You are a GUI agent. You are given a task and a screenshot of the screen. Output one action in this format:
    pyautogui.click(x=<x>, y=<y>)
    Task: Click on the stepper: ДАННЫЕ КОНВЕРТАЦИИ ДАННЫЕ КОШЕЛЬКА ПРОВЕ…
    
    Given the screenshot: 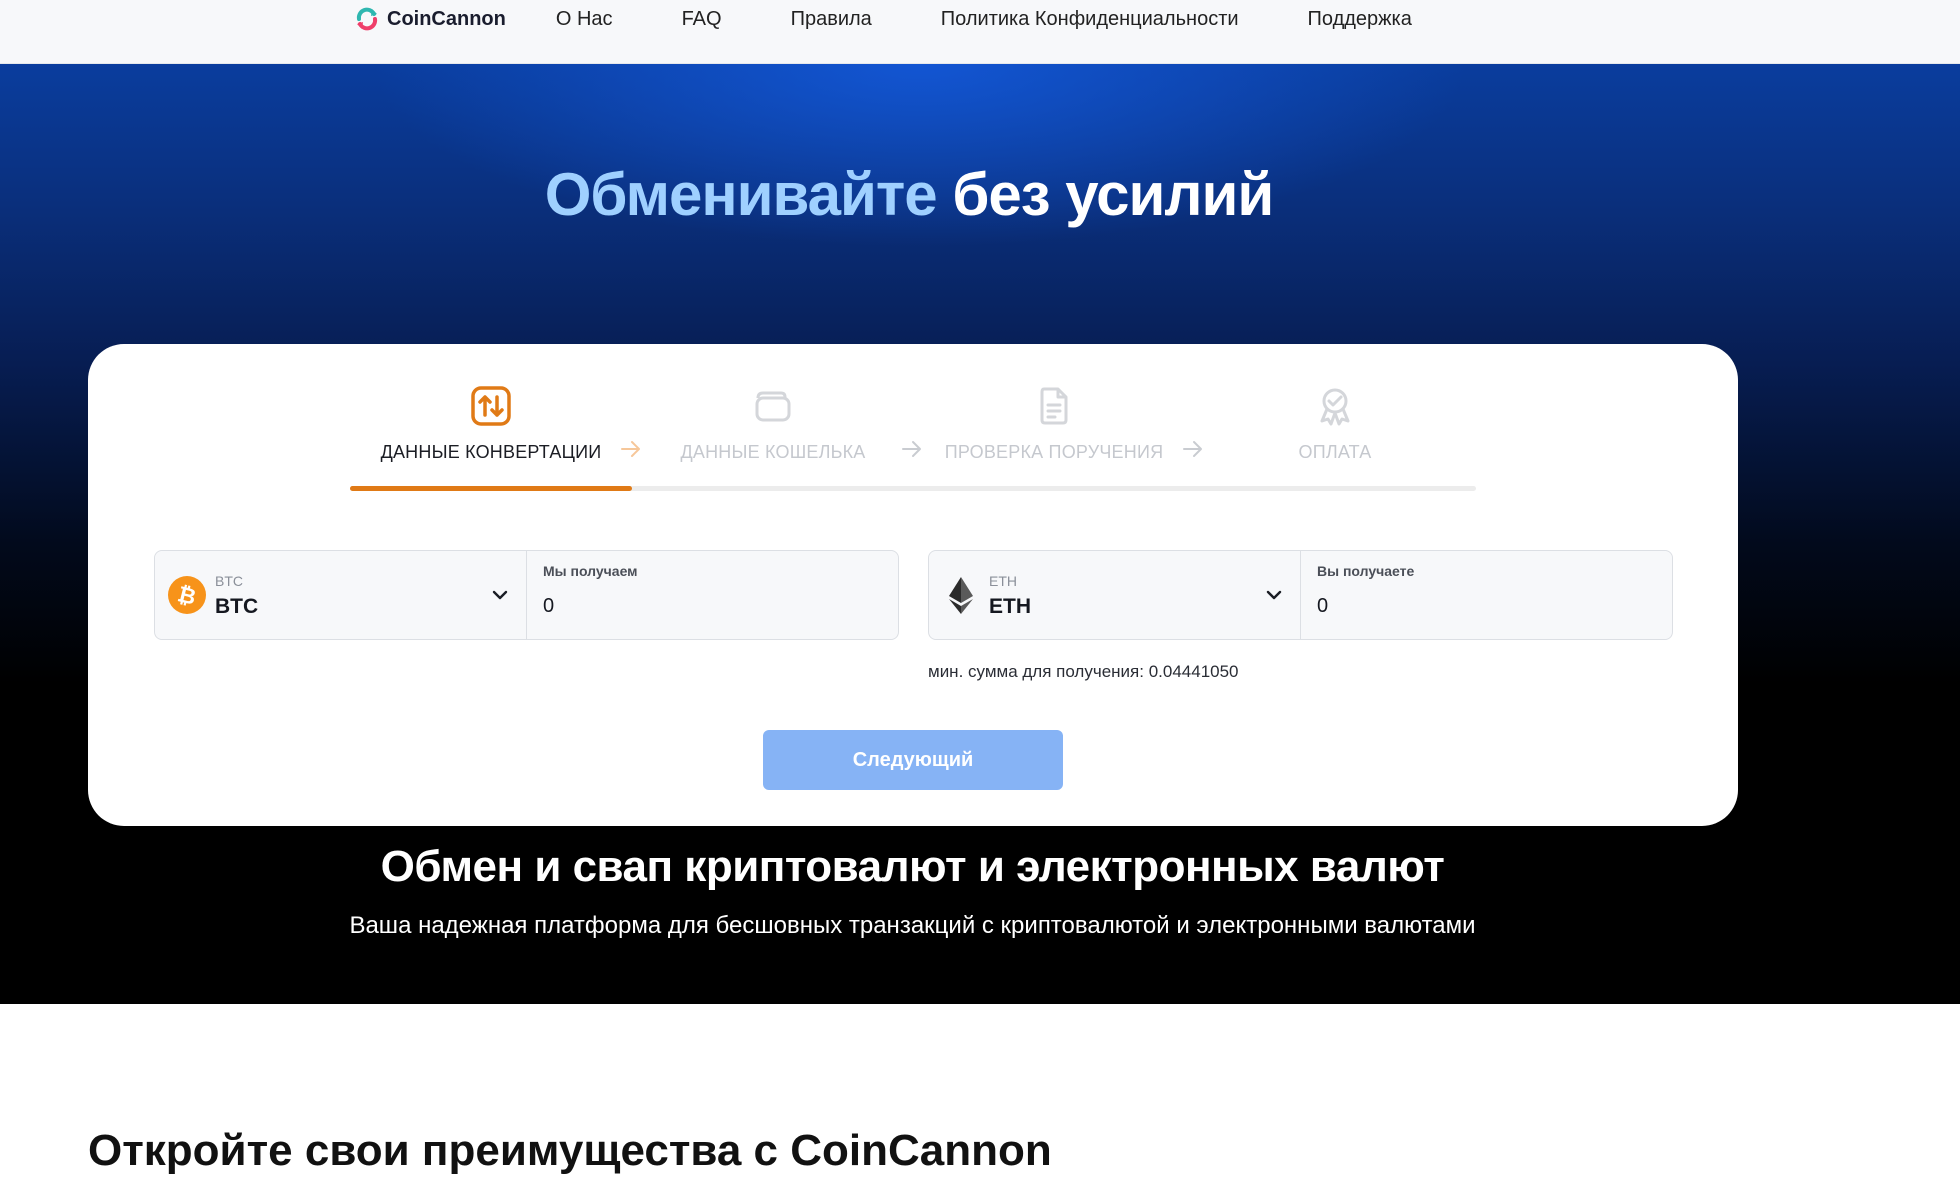 What is the action you would take?
    pyautogui.click(x=913, y=437)
    